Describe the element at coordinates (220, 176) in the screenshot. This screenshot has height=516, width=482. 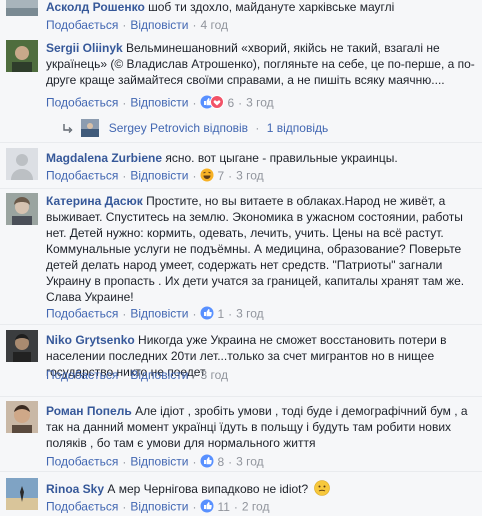
I see `reaction-count: 7` at that location.